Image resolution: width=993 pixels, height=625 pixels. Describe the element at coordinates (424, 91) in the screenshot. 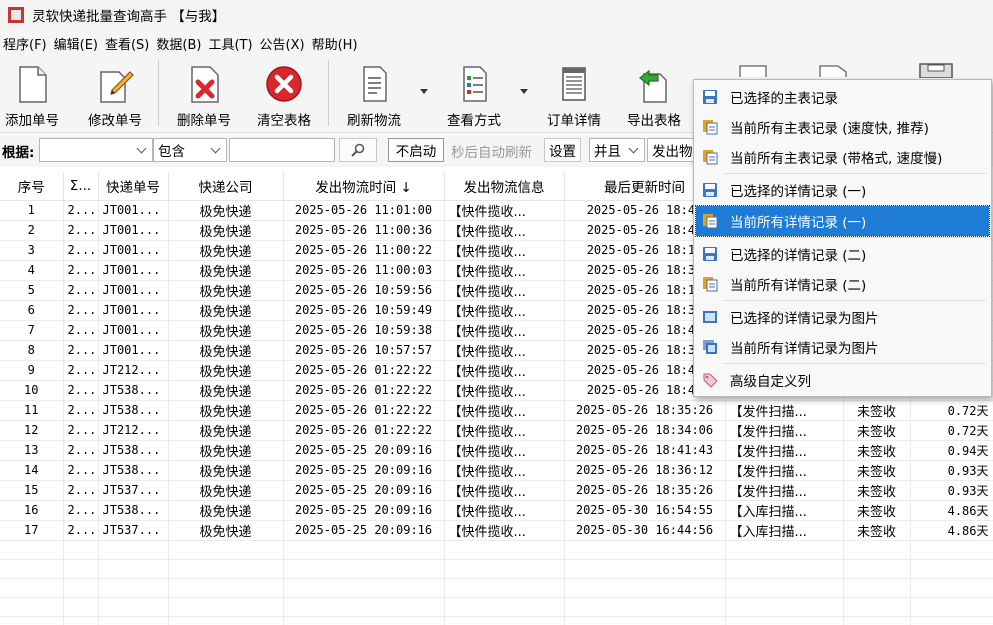

I see `refresh-dropdown-icon` at that location.